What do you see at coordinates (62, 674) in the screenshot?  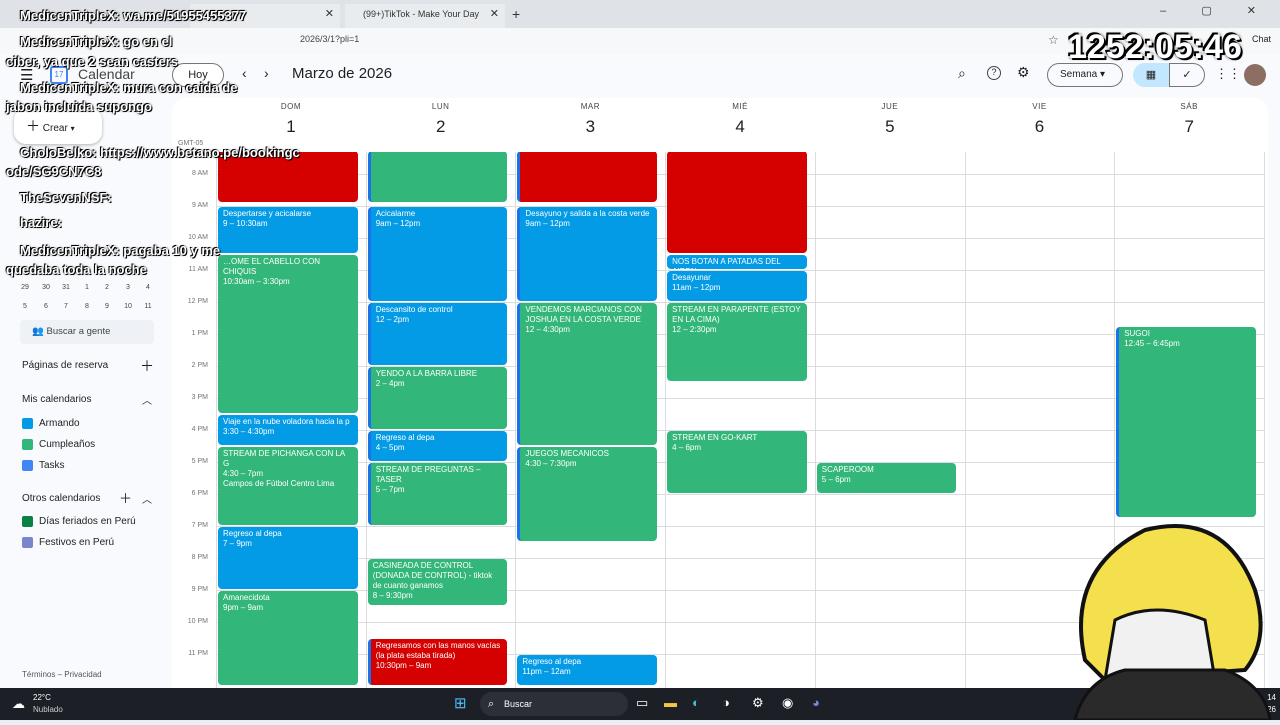 I see `footer-links: Términos – Privacidad` at bounding box center [62, 674].